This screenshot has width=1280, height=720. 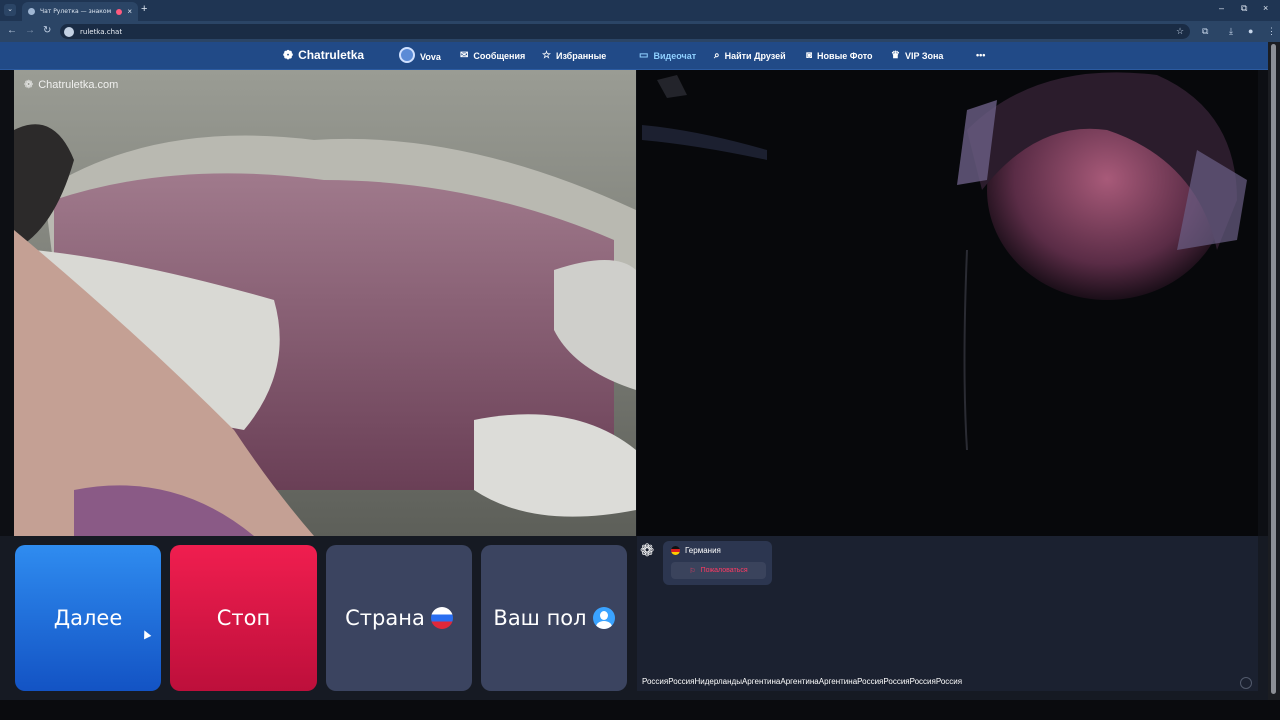 I want to click on emoji-icon, so click(x=1246, y=683).